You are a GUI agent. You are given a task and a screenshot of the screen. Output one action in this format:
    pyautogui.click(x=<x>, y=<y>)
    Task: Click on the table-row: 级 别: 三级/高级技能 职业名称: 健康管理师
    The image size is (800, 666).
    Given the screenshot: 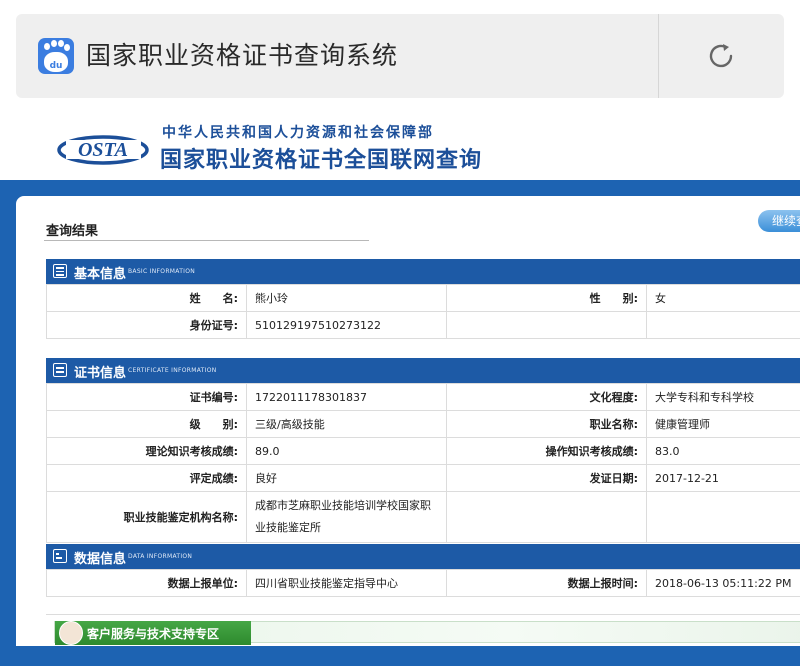 What is the action you would take?
    pyautogui.click(x=423, y=424)
    